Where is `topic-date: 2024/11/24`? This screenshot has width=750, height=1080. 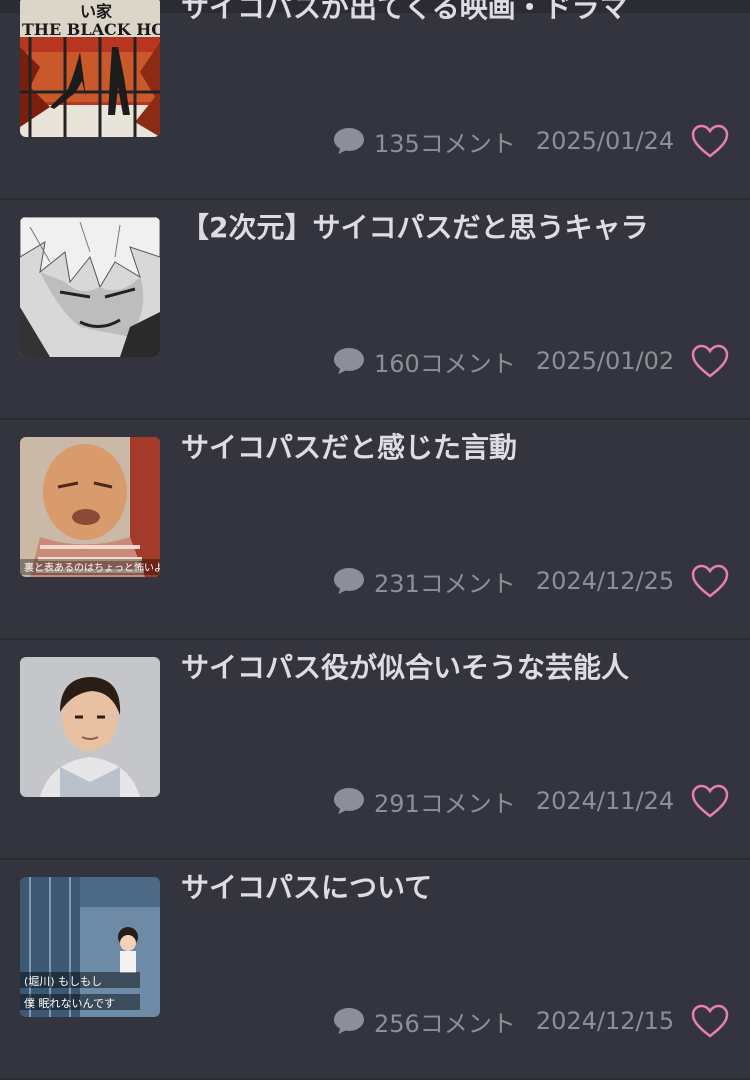
topic-date: 2024/11/24 is located at coordinates (605, 801).